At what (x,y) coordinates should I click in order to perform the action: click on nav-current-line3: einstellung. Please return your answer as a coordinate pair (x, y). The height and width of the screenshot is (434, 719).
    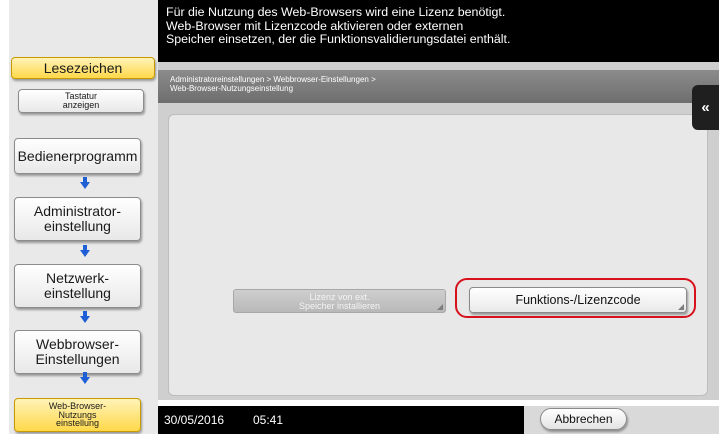
    Looking at the image, I should click on (77, 423).